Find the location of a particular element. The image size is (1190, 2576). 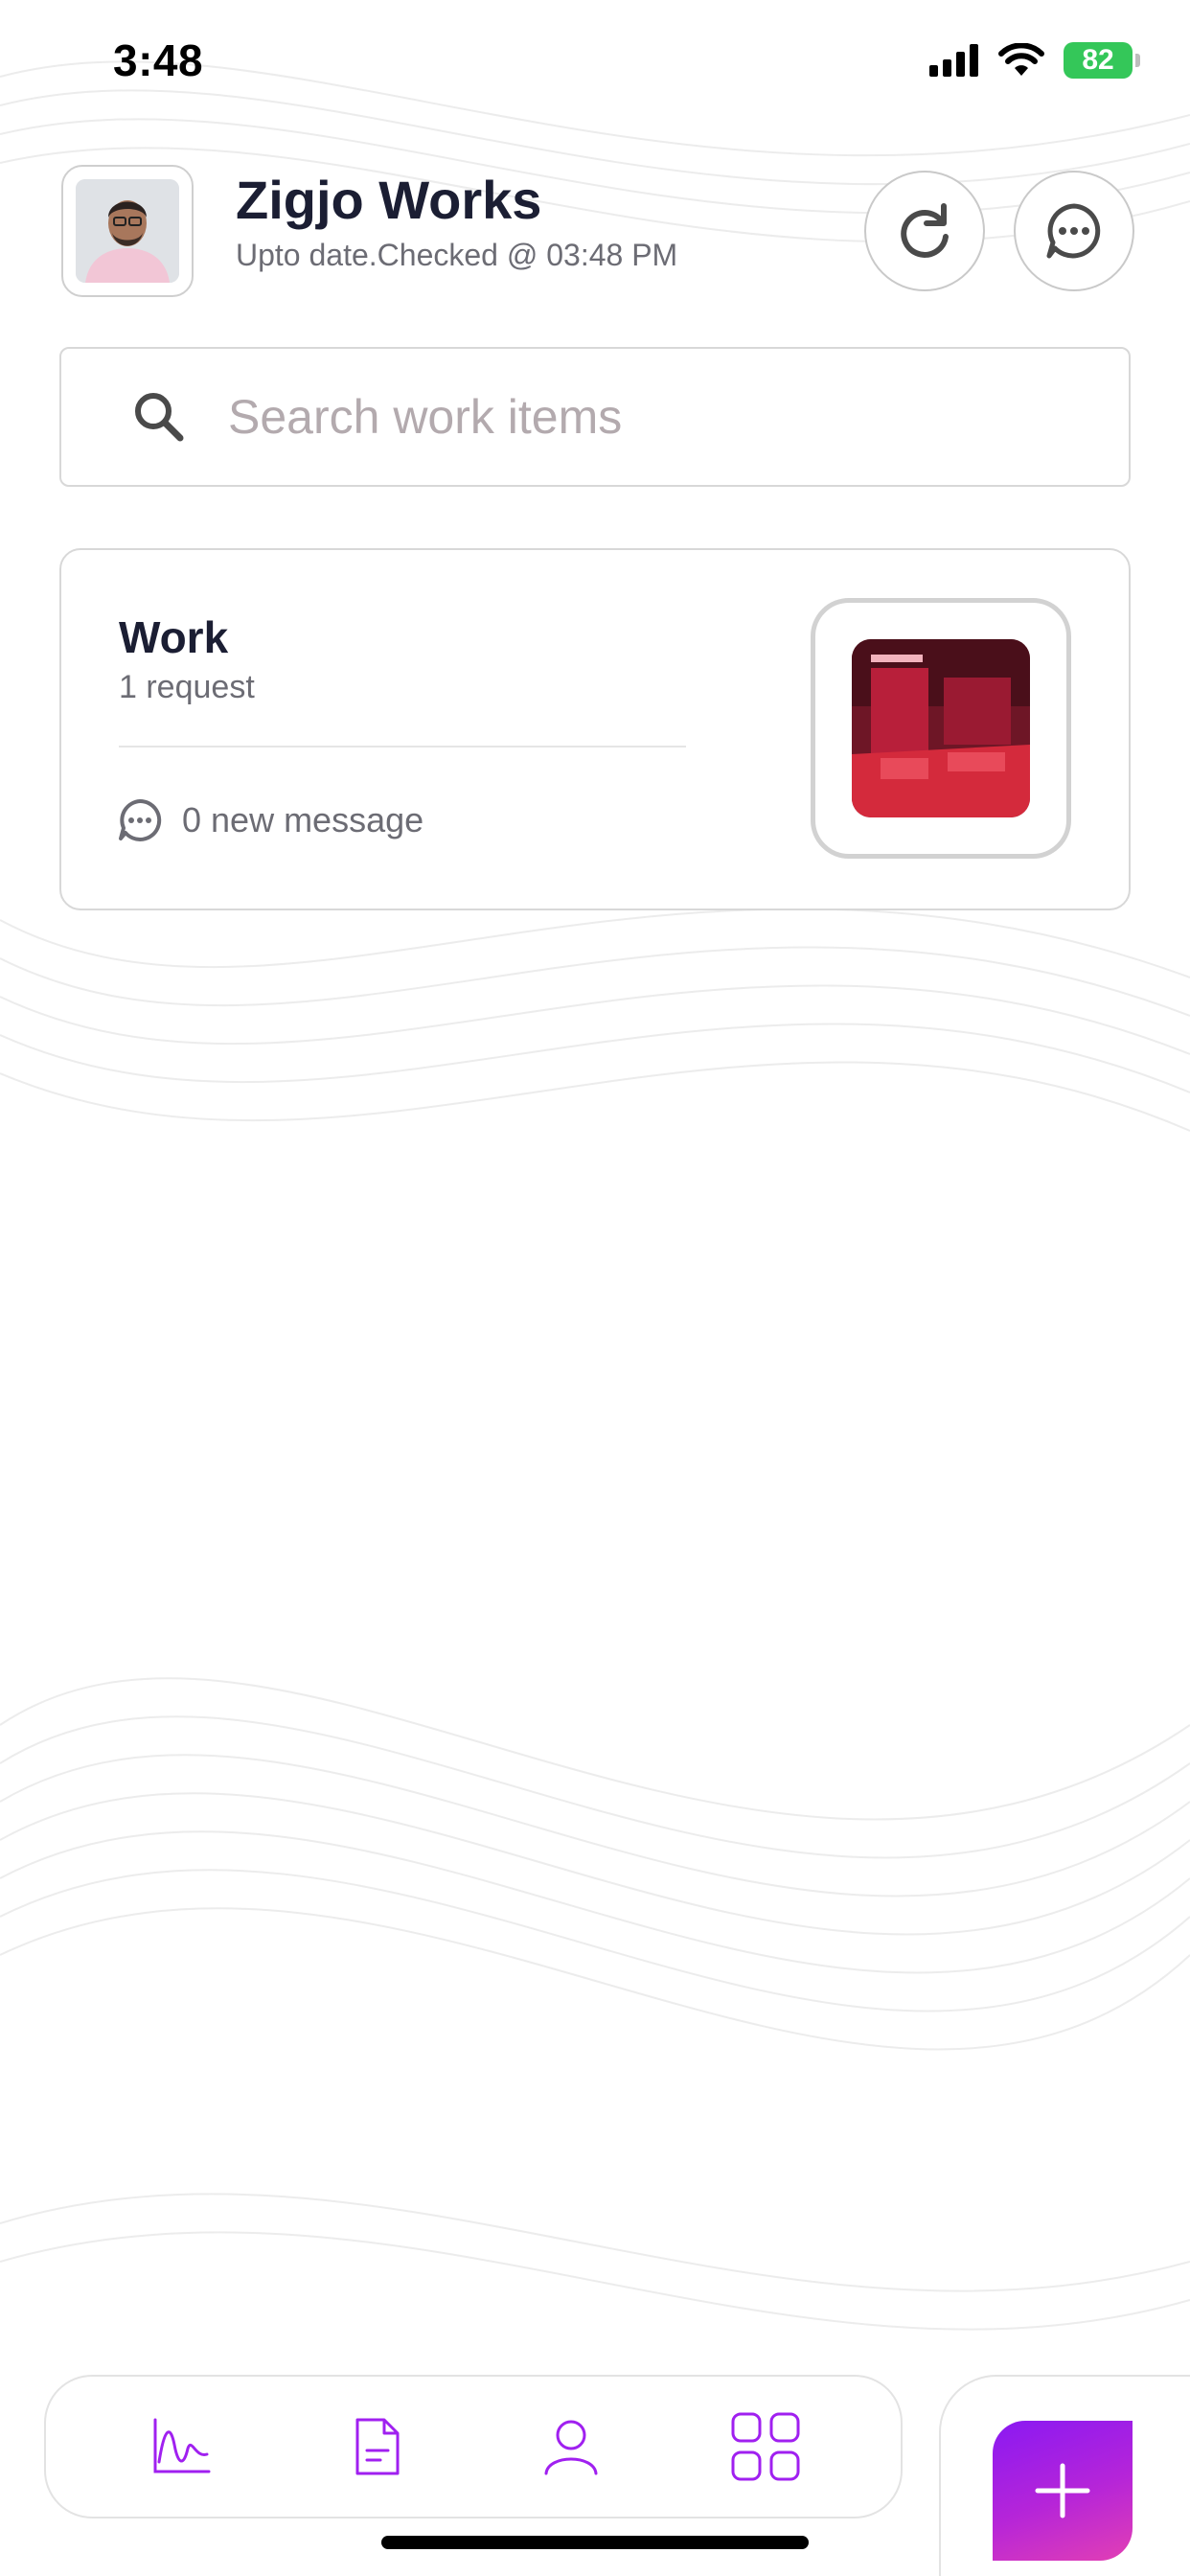

battery-indicator: 82 is located at coordinates (1102, 60).